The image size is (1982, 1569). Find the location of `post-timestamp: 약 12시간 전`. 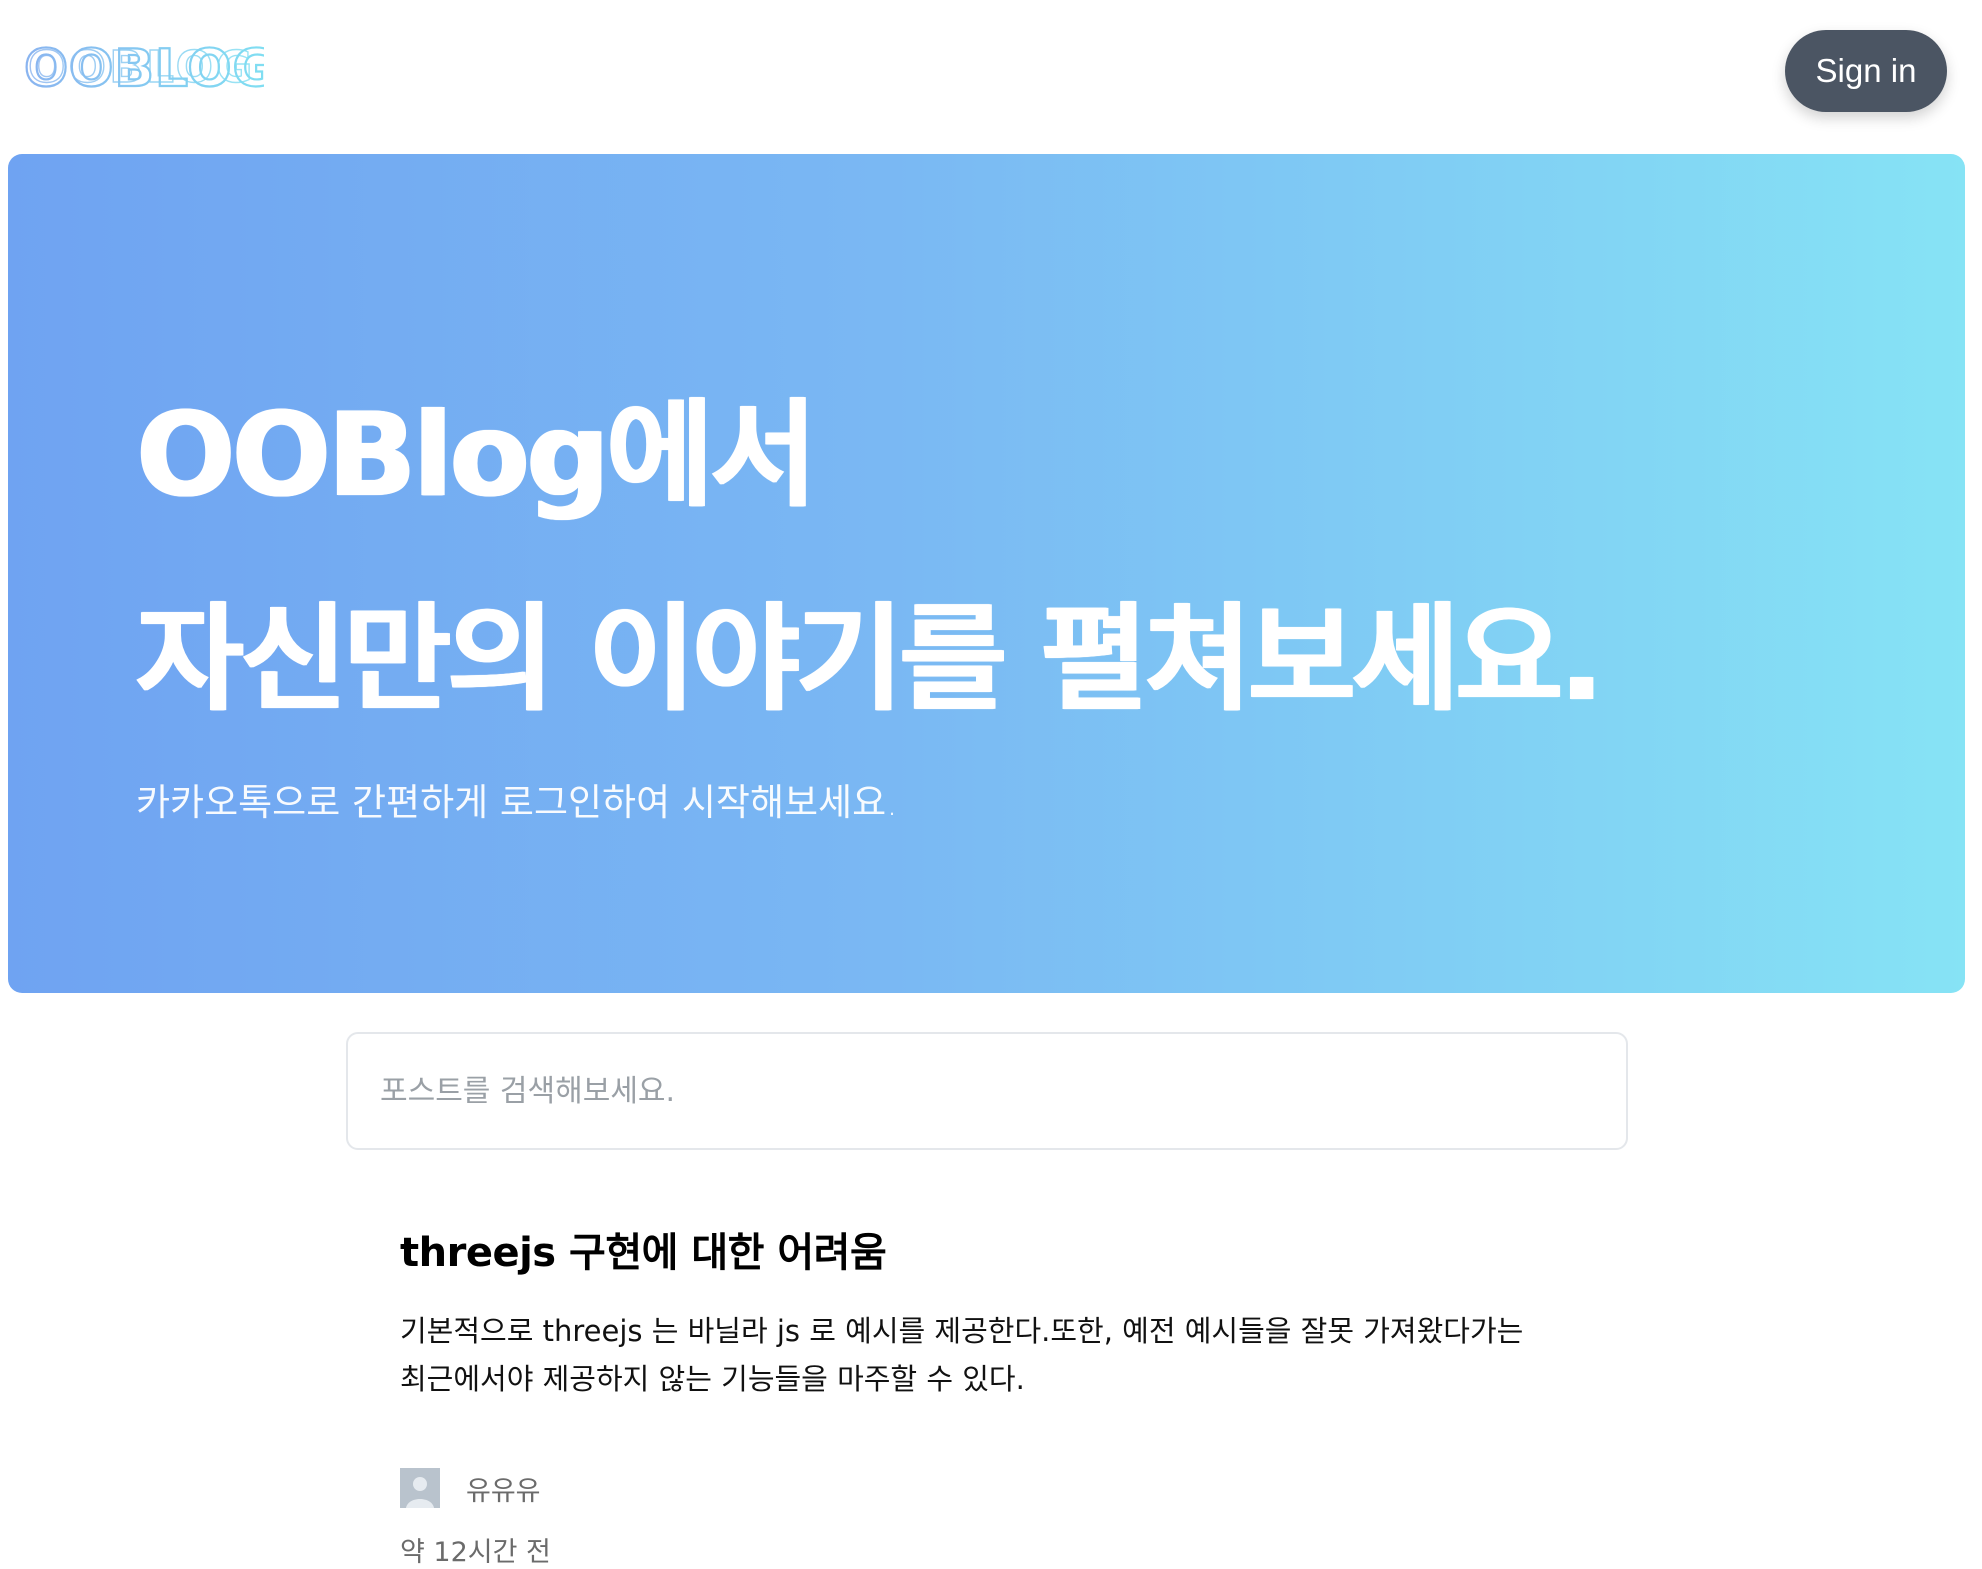

post-timestamp: 약 12시간 전 is located at coordinates (475, 1552).